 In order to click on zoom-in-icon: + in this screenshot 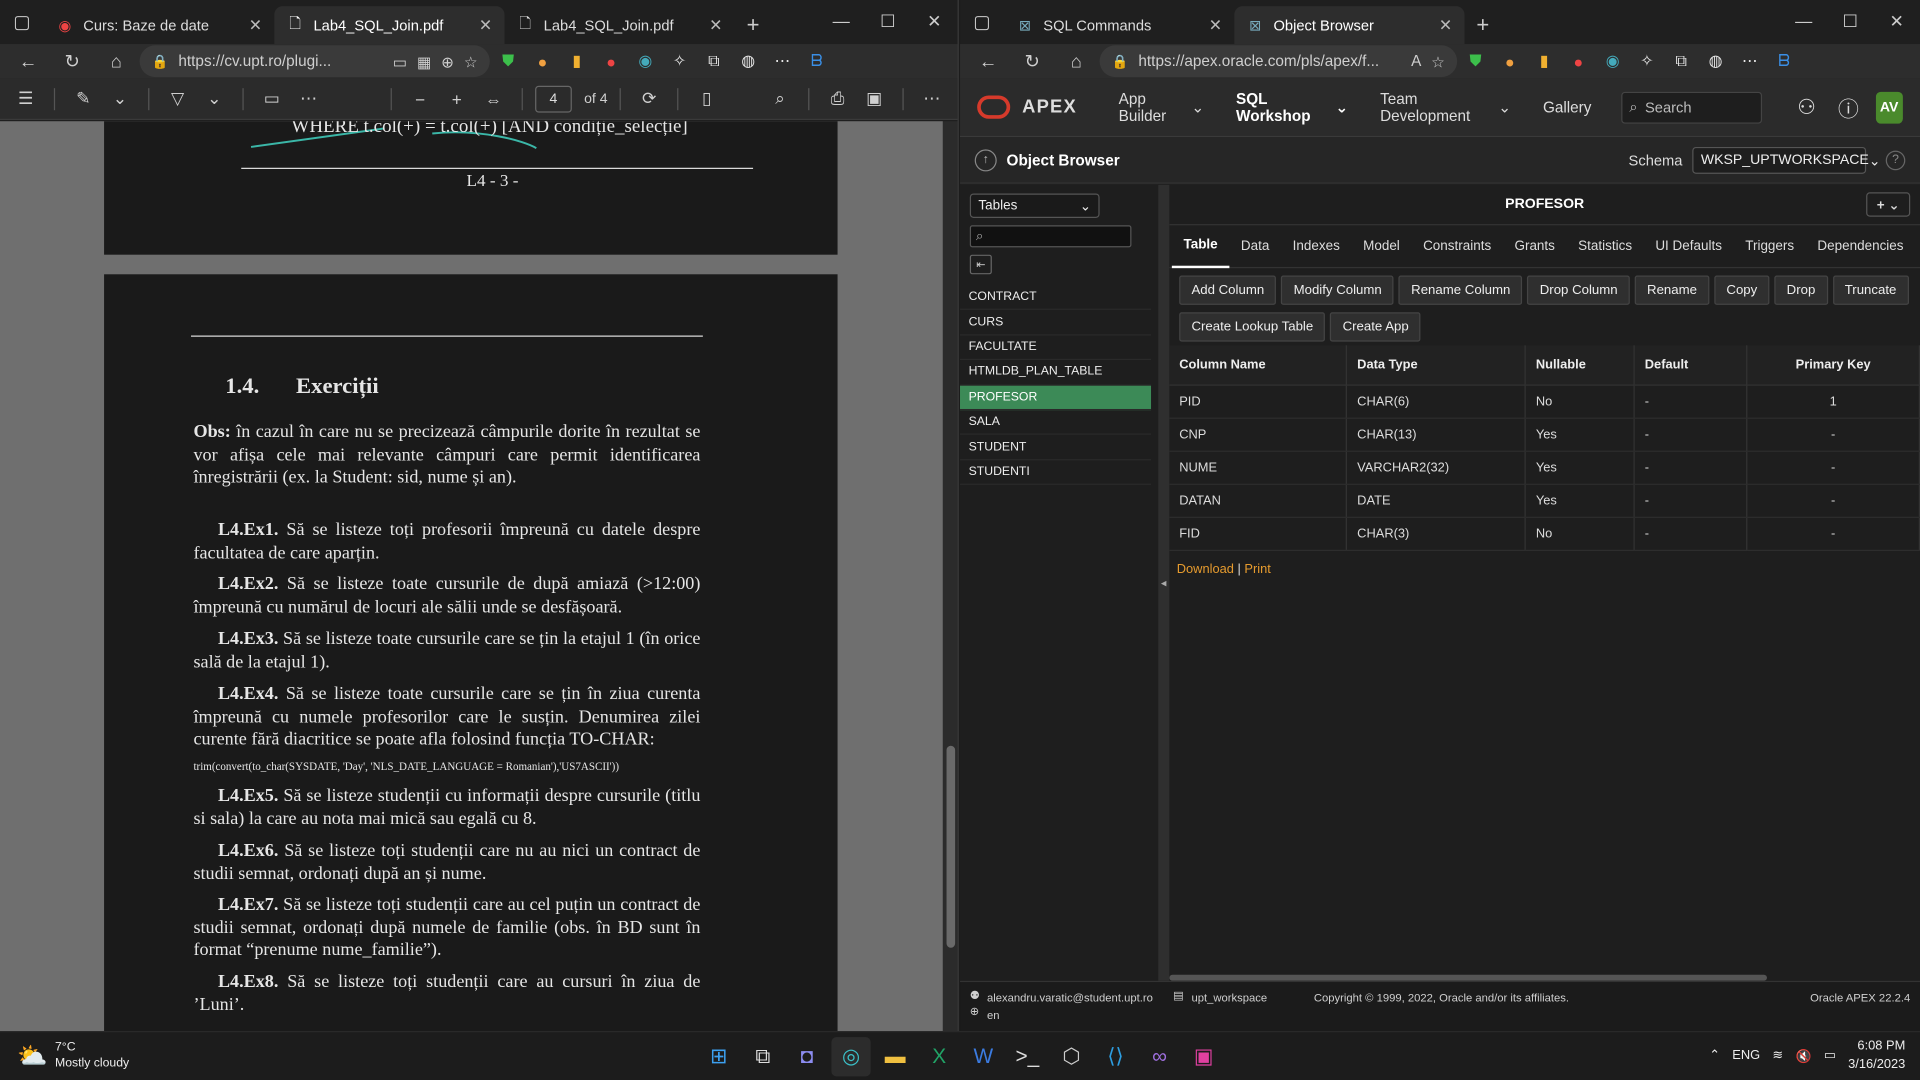, I will do `click(457, 99)`.